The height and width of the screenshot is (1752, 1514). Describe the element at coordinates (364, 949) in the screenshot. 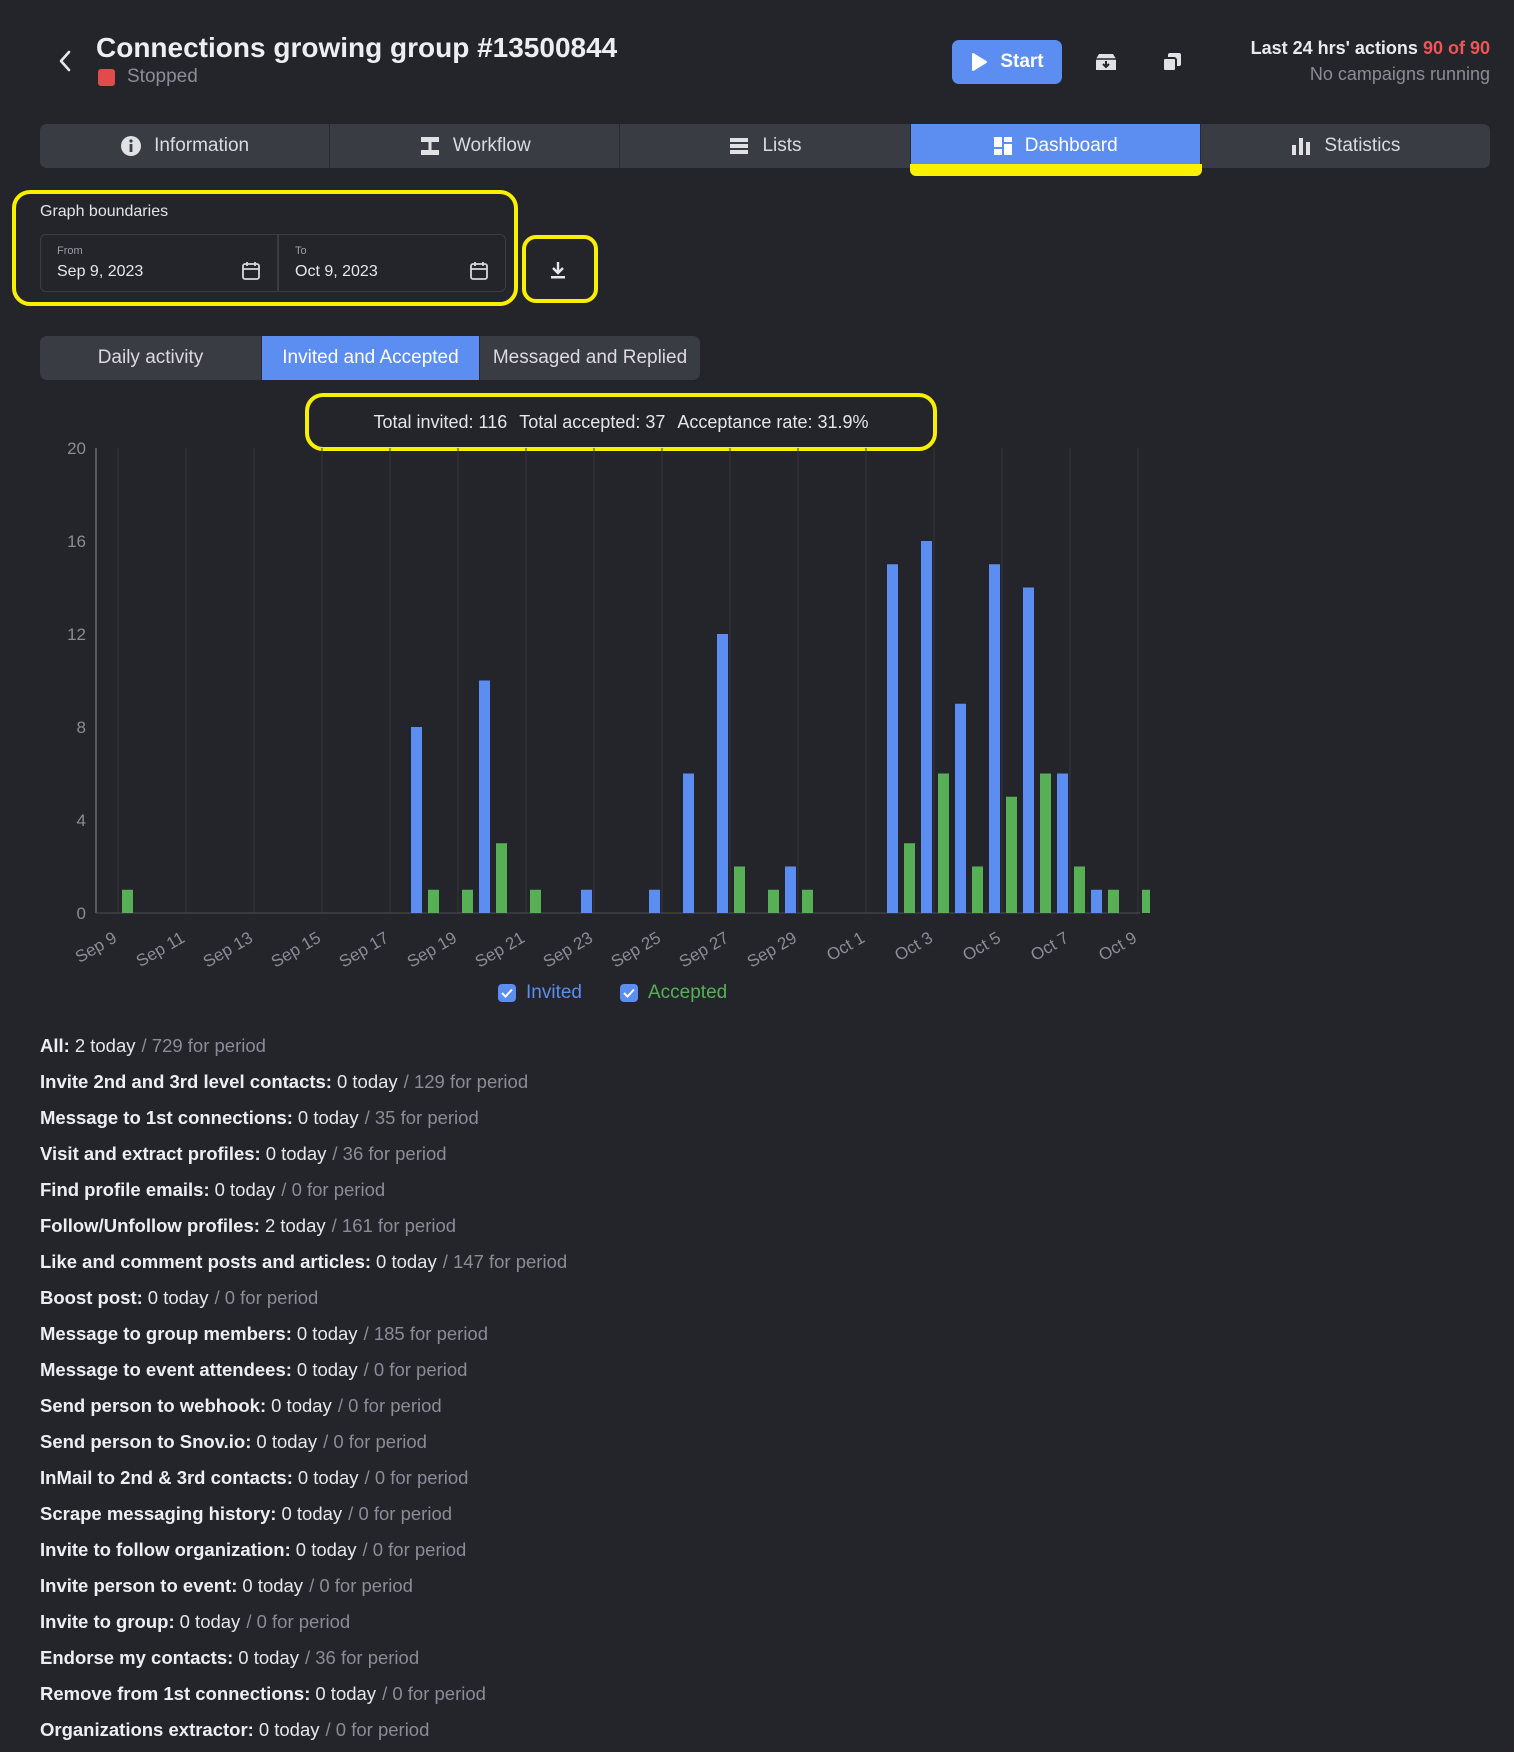

I see `x-tick-label: Sep 17` at that location.